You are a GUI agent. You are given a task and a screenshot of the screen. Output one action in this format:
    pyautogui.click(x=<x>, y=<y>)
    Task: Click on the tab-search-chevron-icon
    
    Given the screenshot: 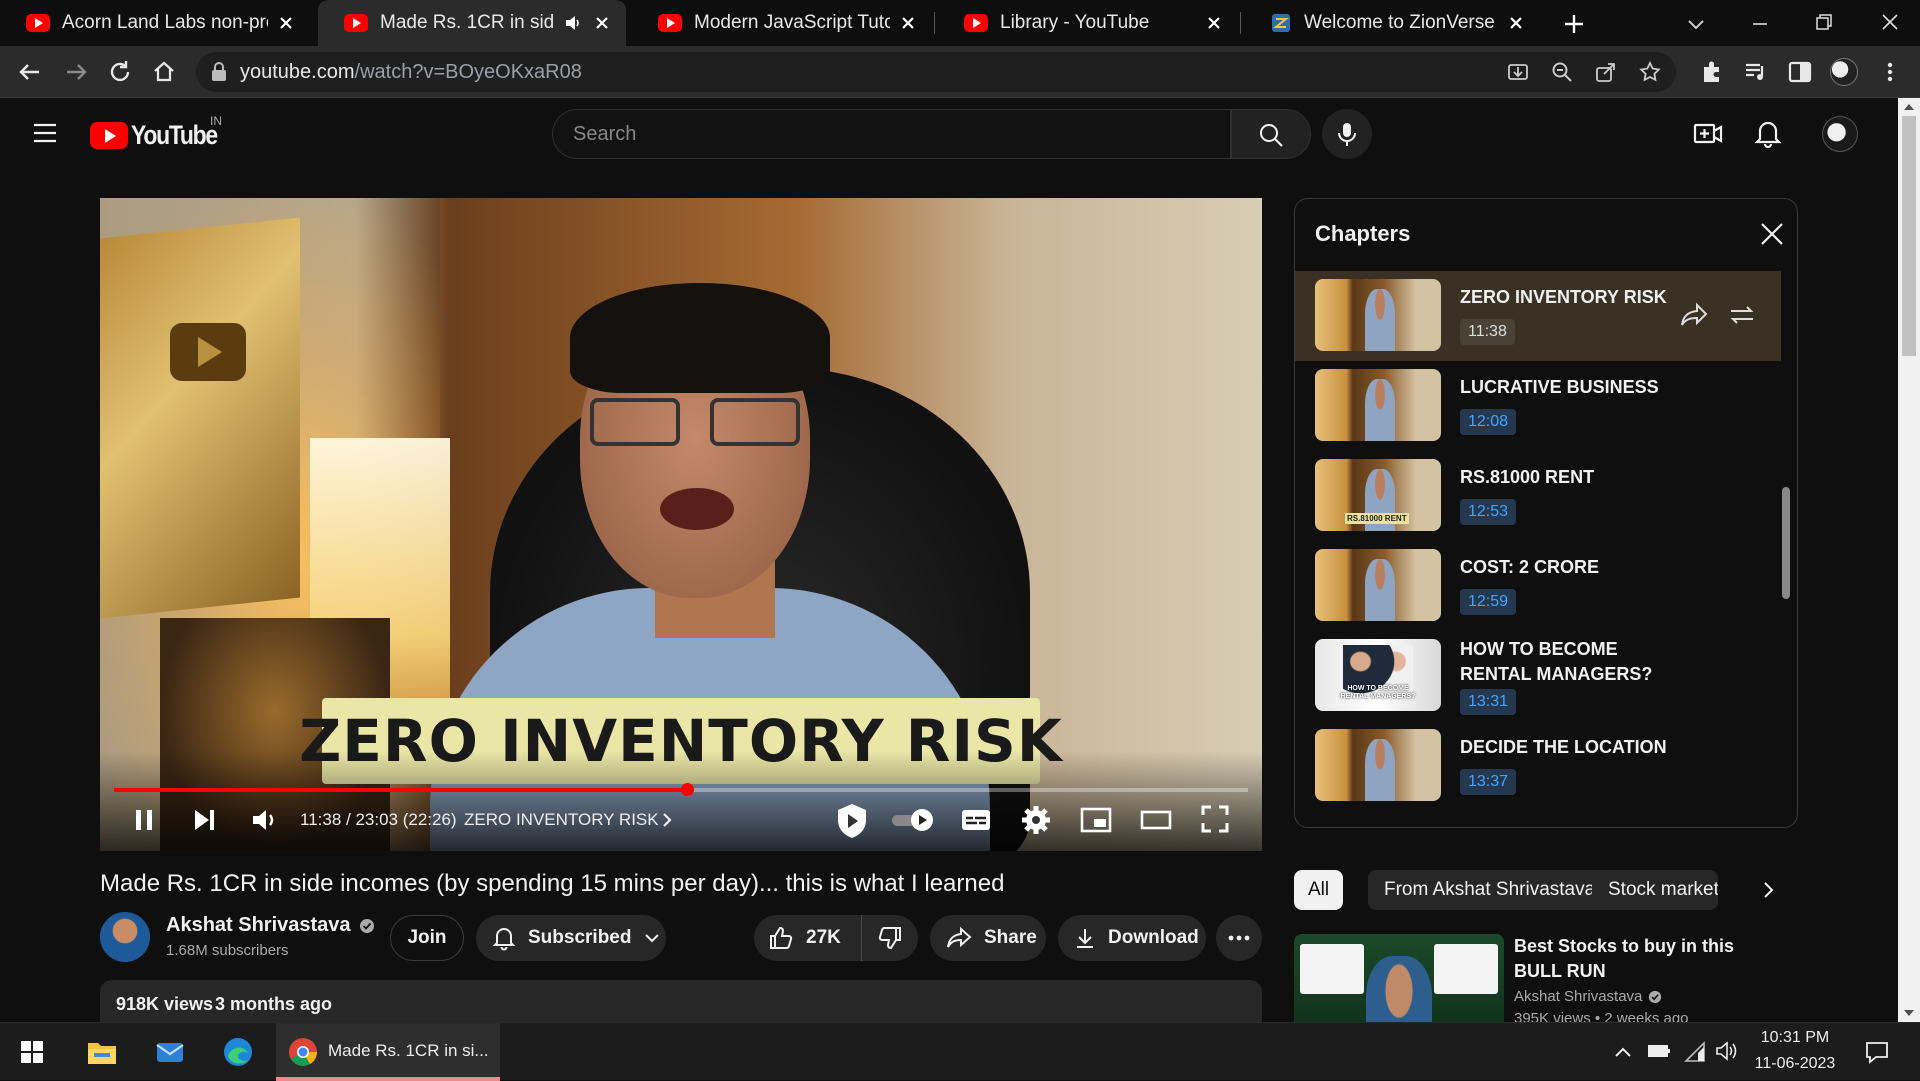 What is the action you would take?
    pyautogui.click(x=1696, y=24)
    